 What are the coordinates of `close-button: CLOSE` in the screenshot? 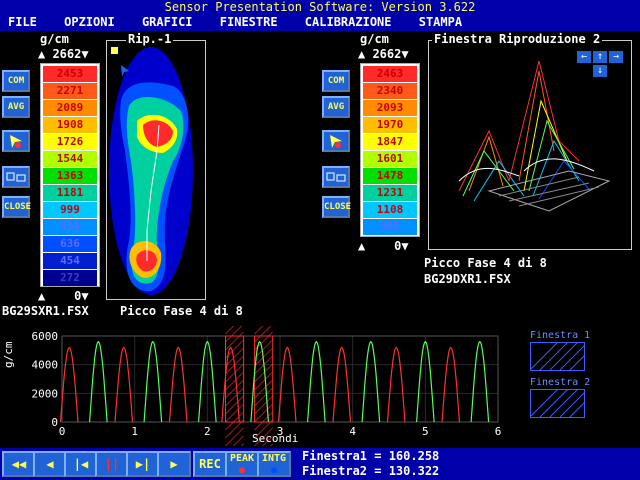 It's located at (16, 207).